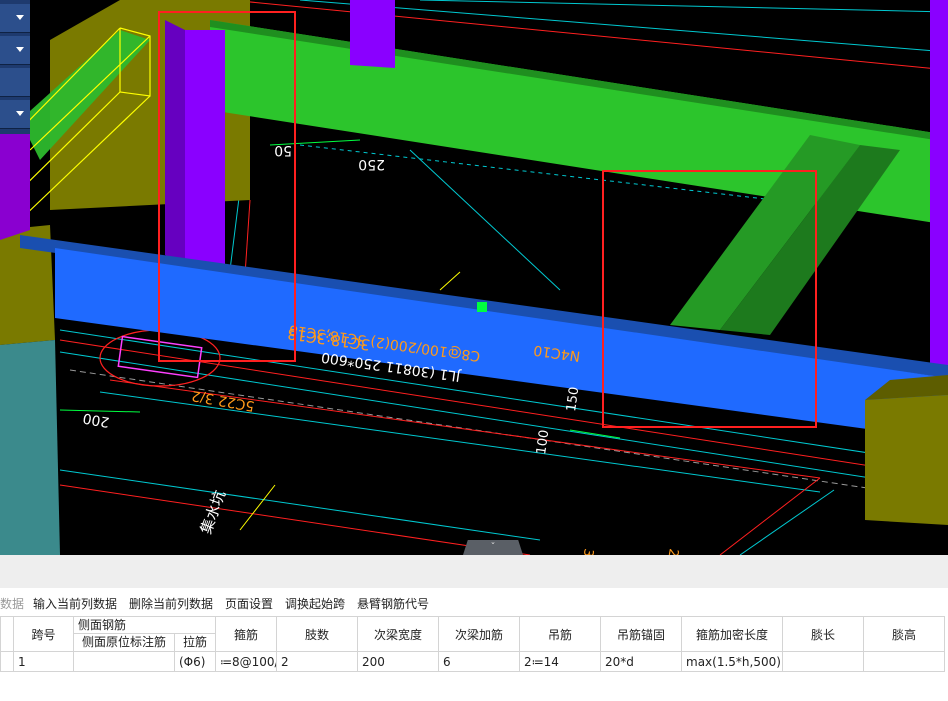 This screenshot has height=701, width=948. Describe the element at coordinates (124, 662) in the screenshot. I see `cell-side-original` at that location.